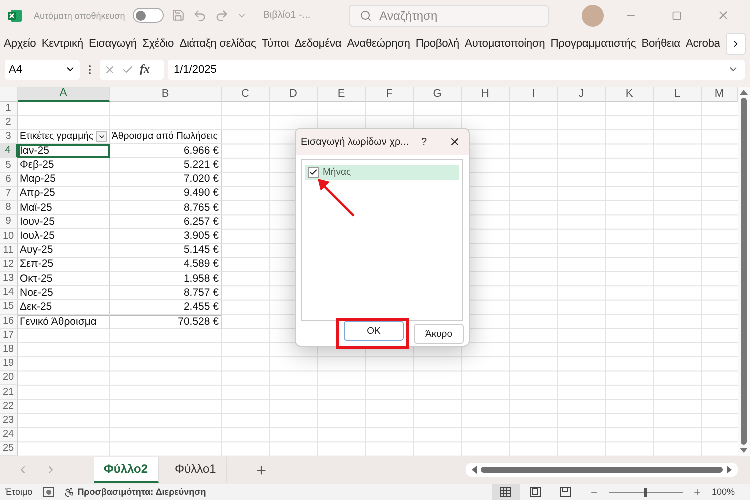 The width and height of the screenshot is (750, 500). What do you see at coordinates (198, 322) in the screenshot?
I see `cell-text: 70.528 €` at bounding box center [198, 322].